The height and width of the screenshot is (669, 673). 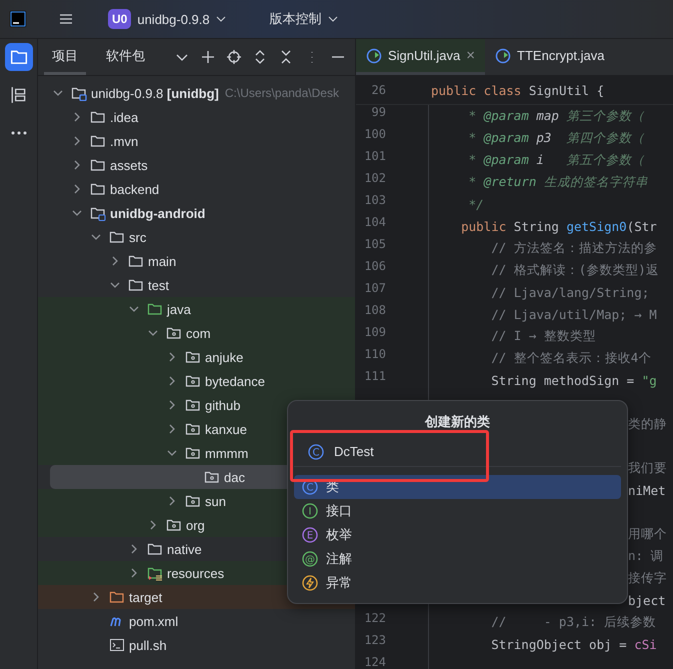 I want to click on line-number: 101, so click(x=374, y=157).